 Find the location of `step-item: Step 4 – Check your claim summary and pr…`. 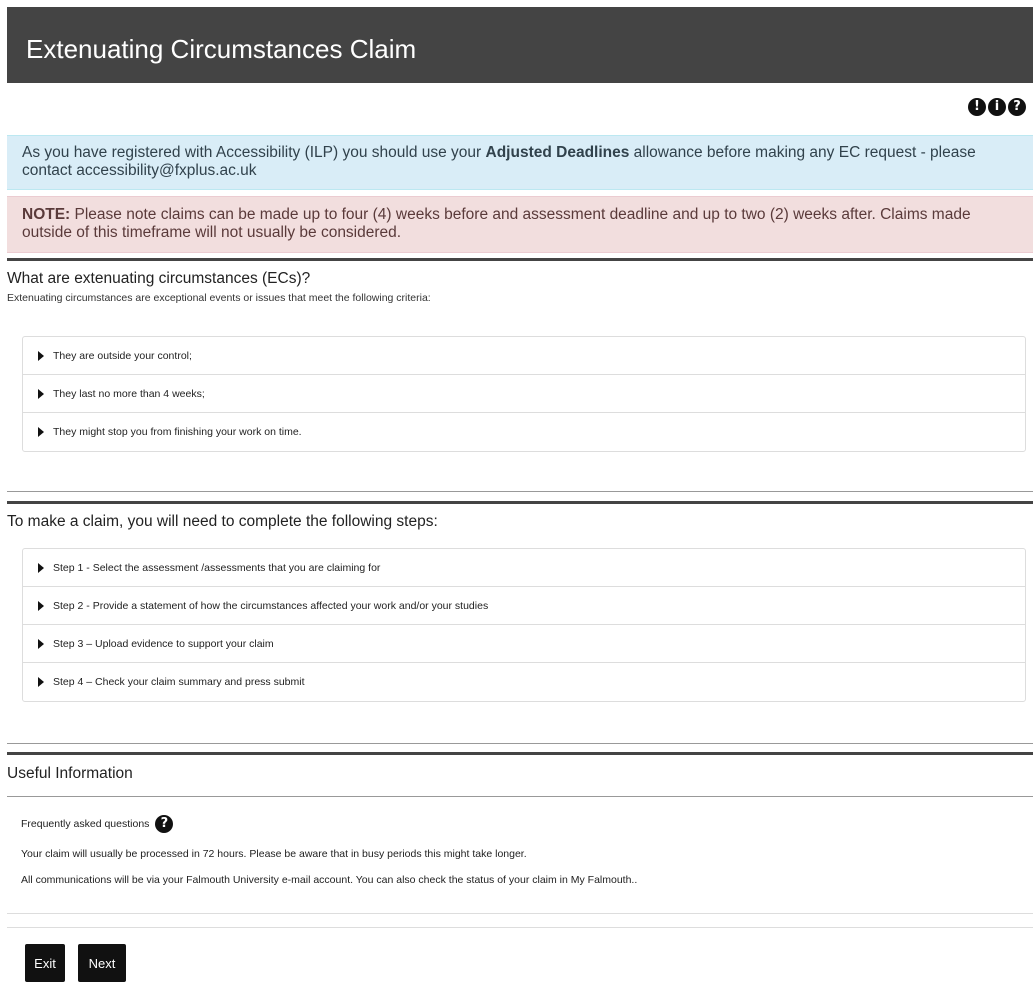

step-item: Step 4 – Check your claim summary and pr… is located at coordinates (524, 682).